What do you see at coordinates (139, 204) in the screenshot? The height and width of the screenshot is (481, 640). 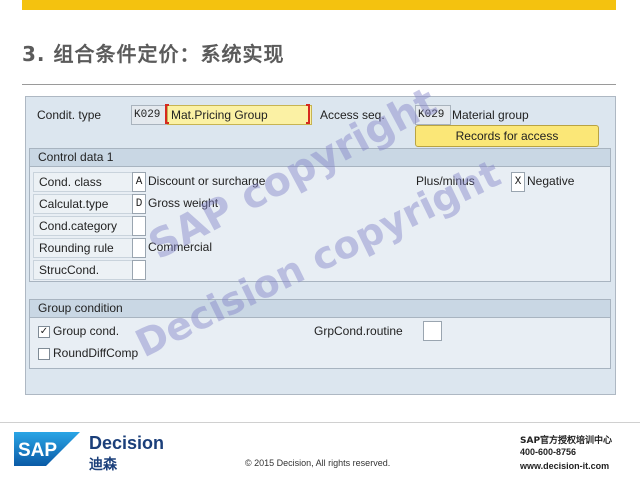 I see `calculat-type-field: D` at bounding box center [139, 204].